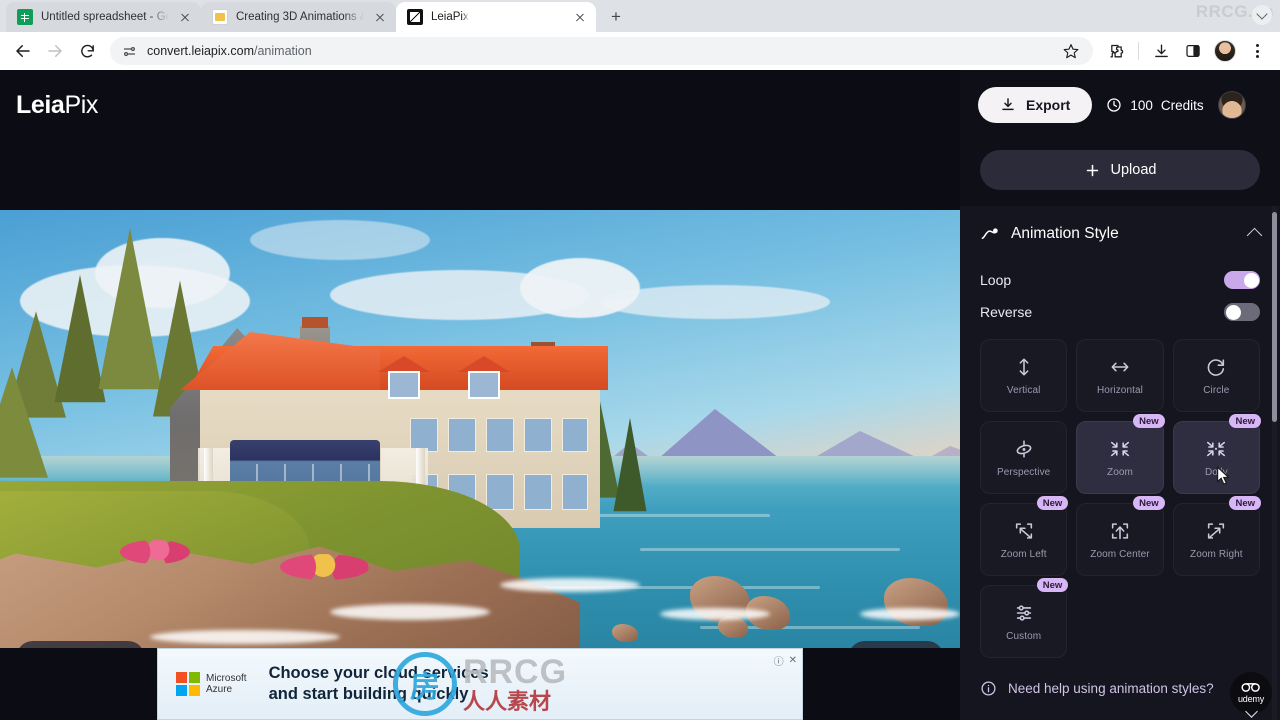 This screenshot has width=1280, height=720. I want to click on tab-title: LeiaPix, so click(450, 17).